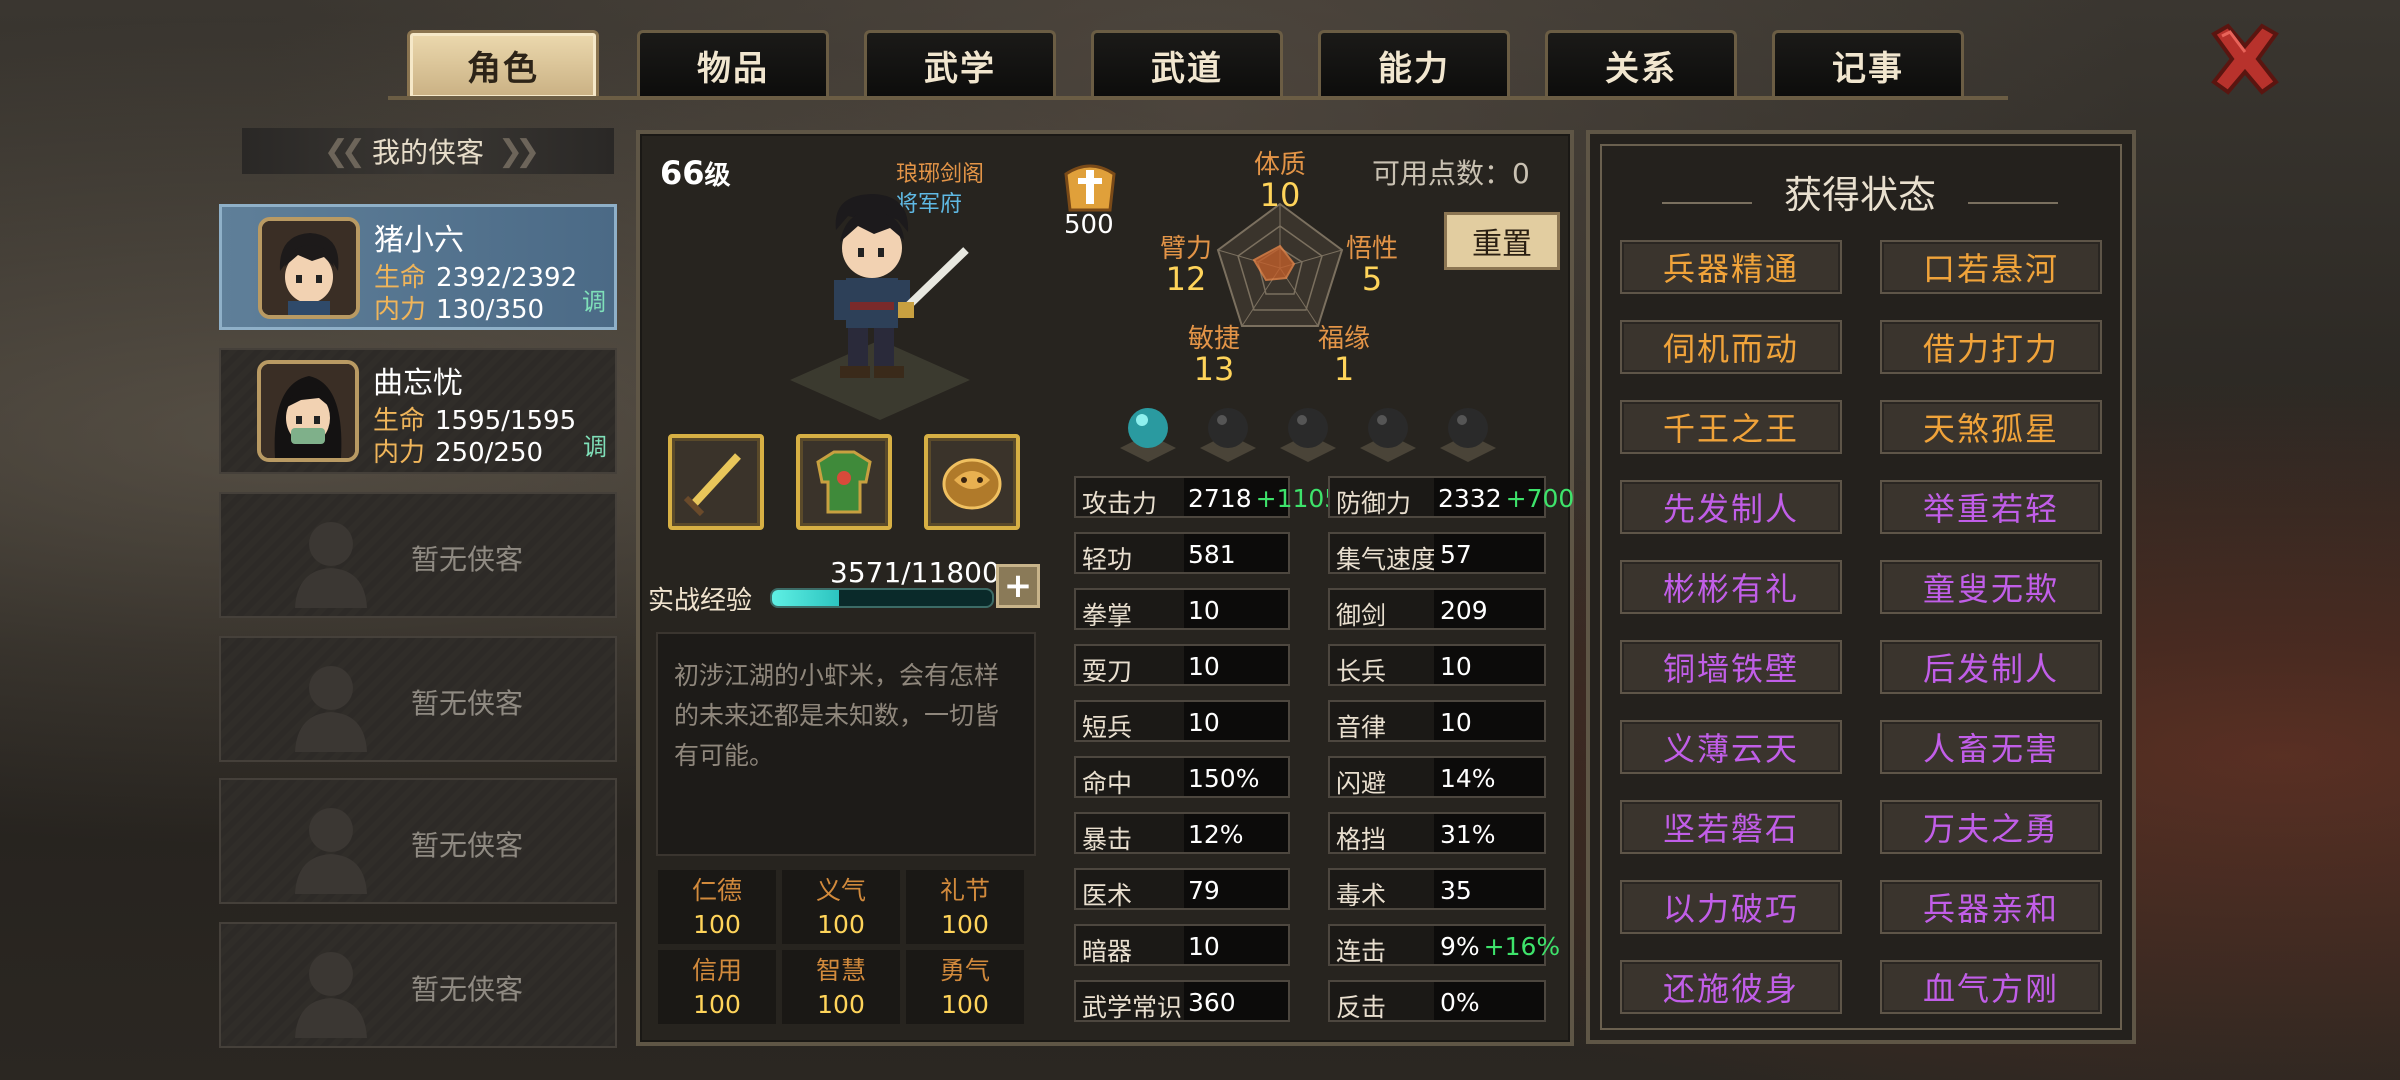 Image resolution: width=2400 pixels, height=1080 pixels. What do you see at coordinates (1280, 182) in the screenshot?
I see `attr-constitution: 体质 10` at bounding box center [1280, 182].